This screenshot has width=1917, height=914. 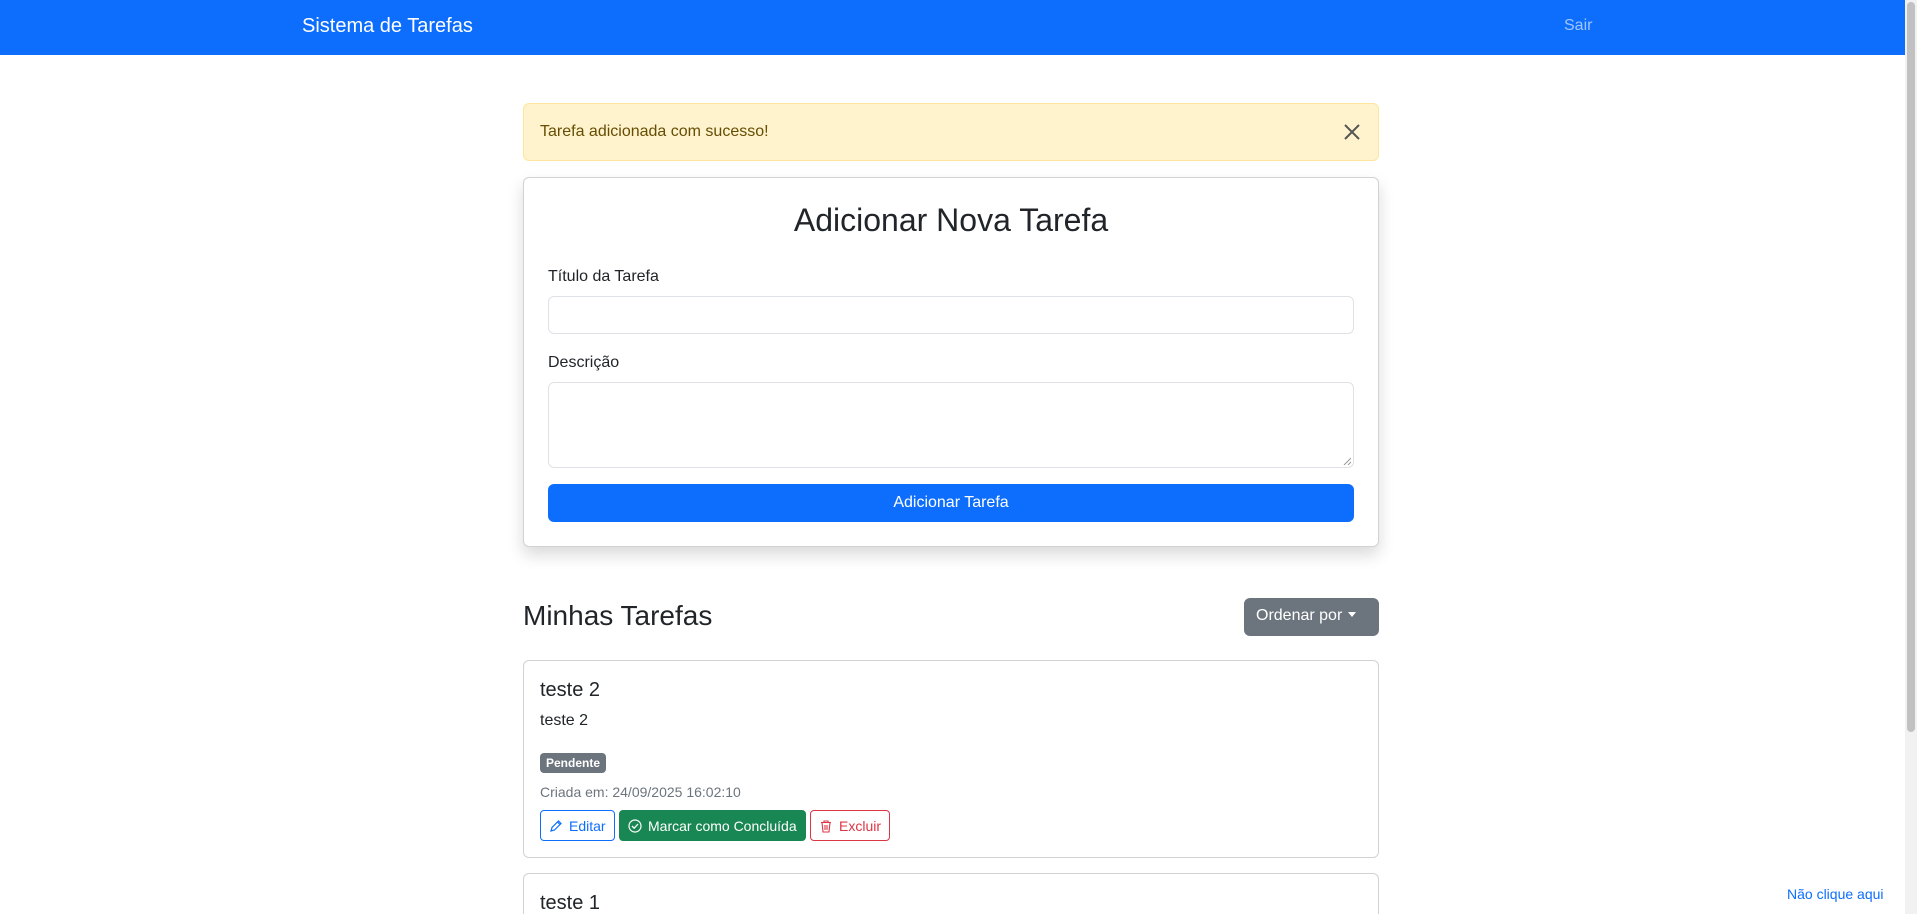 I want to click on scrollbar-thumb, so click(x=1911, y=367).